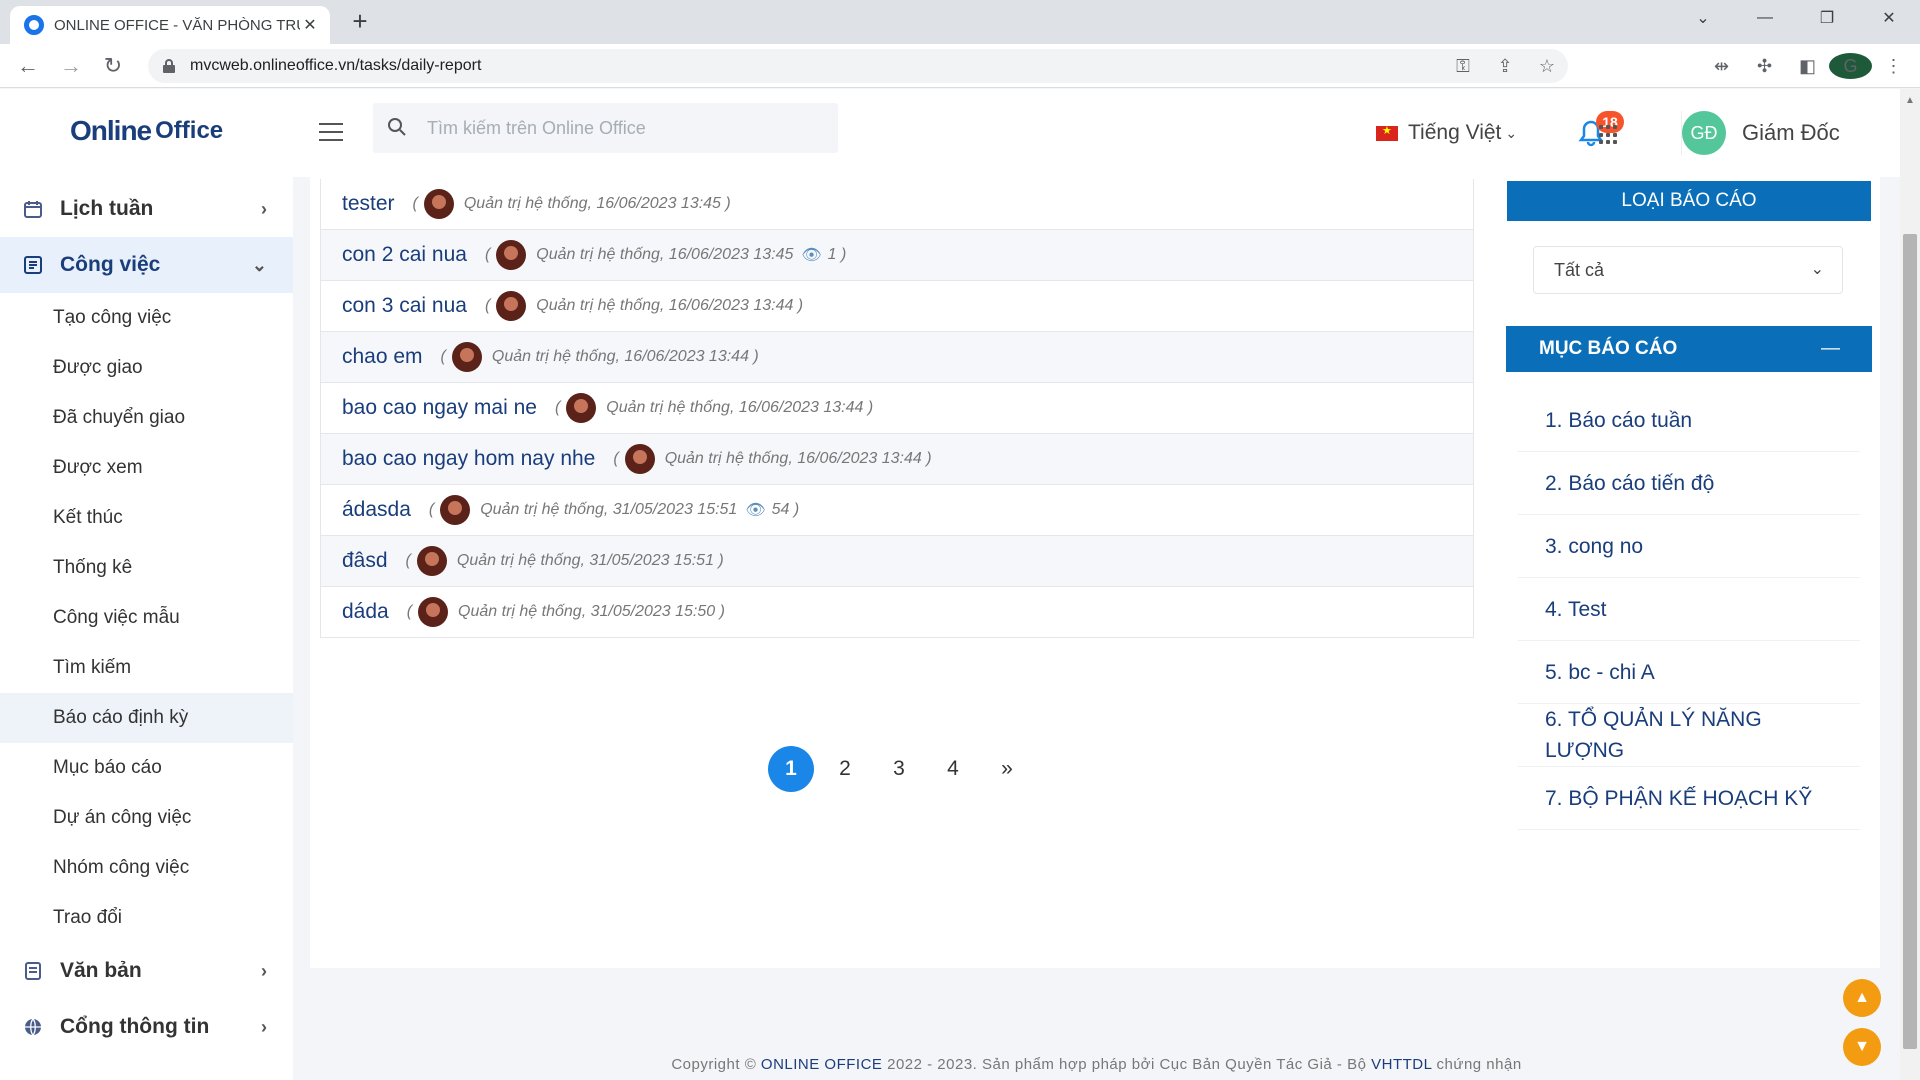 This screenshot has height=1080, width=1920. I want to click on reload-icon: ↻, so click(113, 66).